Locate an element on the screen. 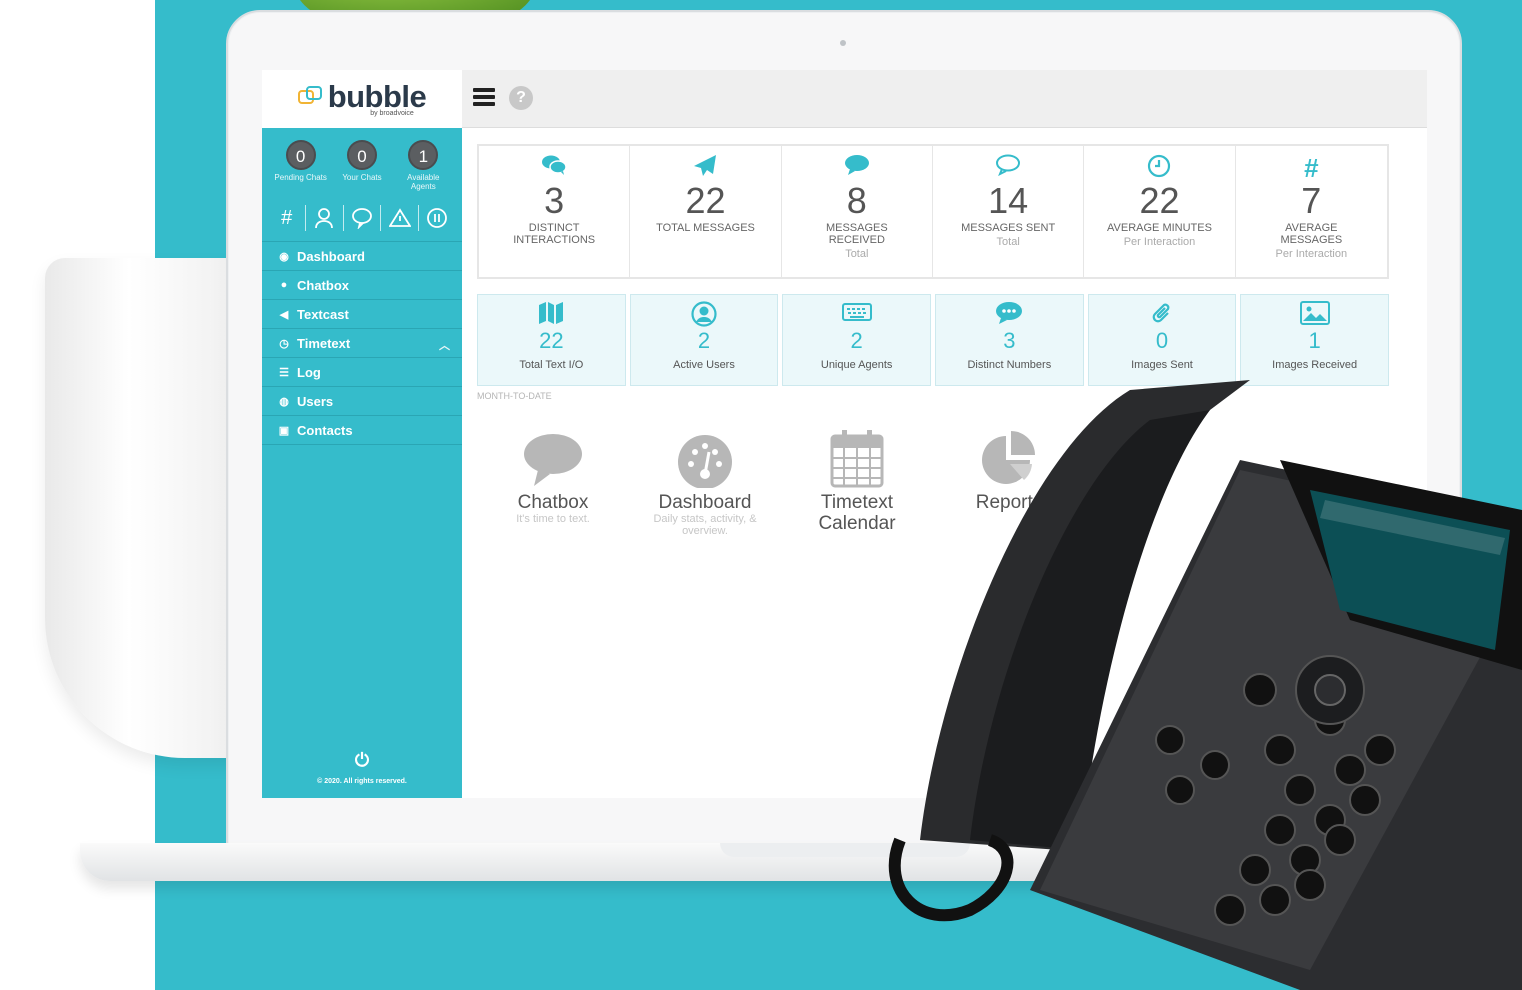 The width and height of the screenshot is (1522, 990). stat-value: 7 is located at coordinates (1311, 200).